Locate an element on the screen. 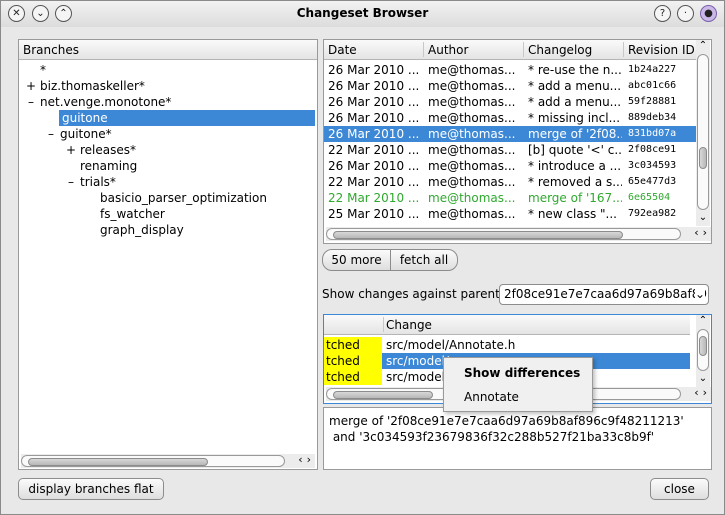 This screenshot has width=725, height=515. fifty-more-button: 50 more is located at coordinates (356, 260).